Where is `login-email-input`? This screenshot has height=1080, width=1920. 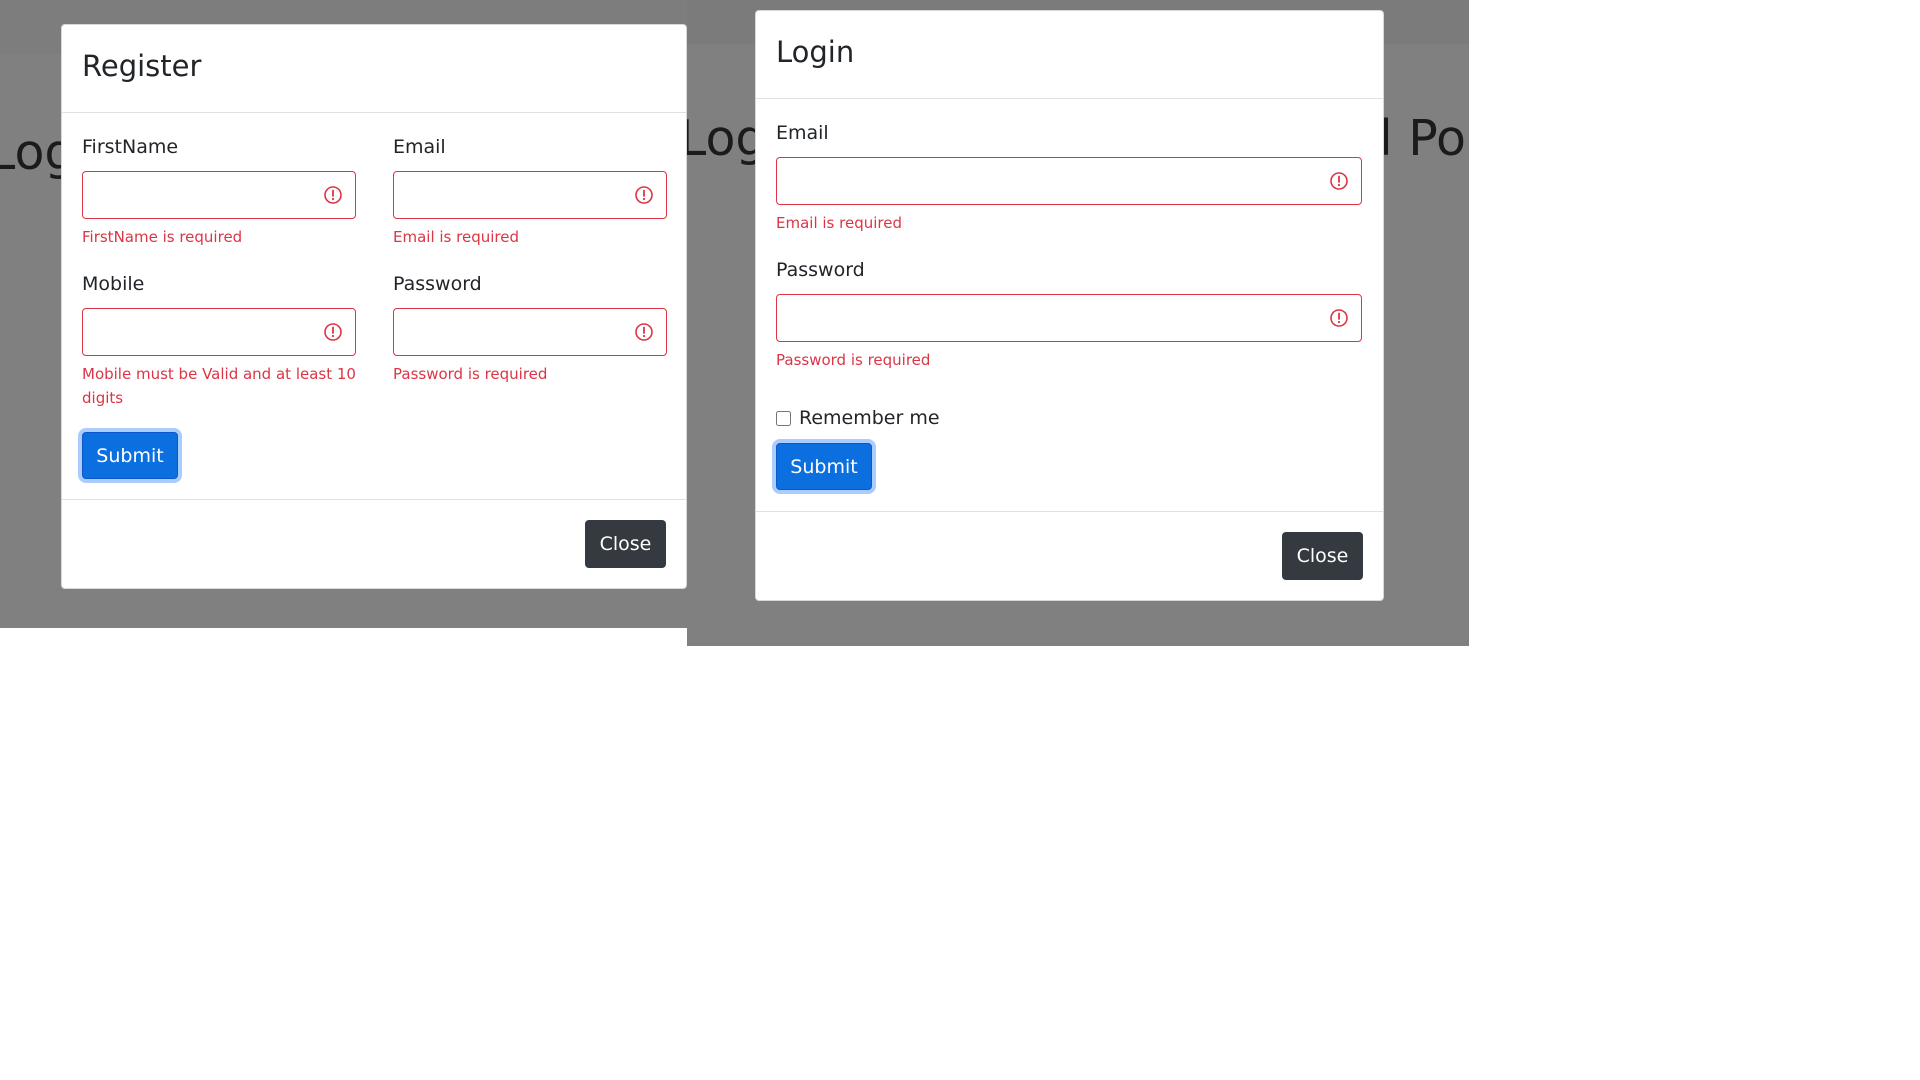
login-email-input is located at coordinates (1069, 181).